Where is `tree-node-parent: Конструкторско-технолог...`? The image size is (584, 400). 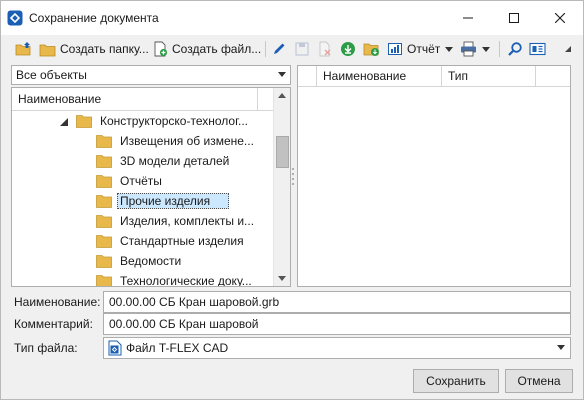 tree-node-parent: Конструкторско-технолог... is located at coordinates (163, 121).